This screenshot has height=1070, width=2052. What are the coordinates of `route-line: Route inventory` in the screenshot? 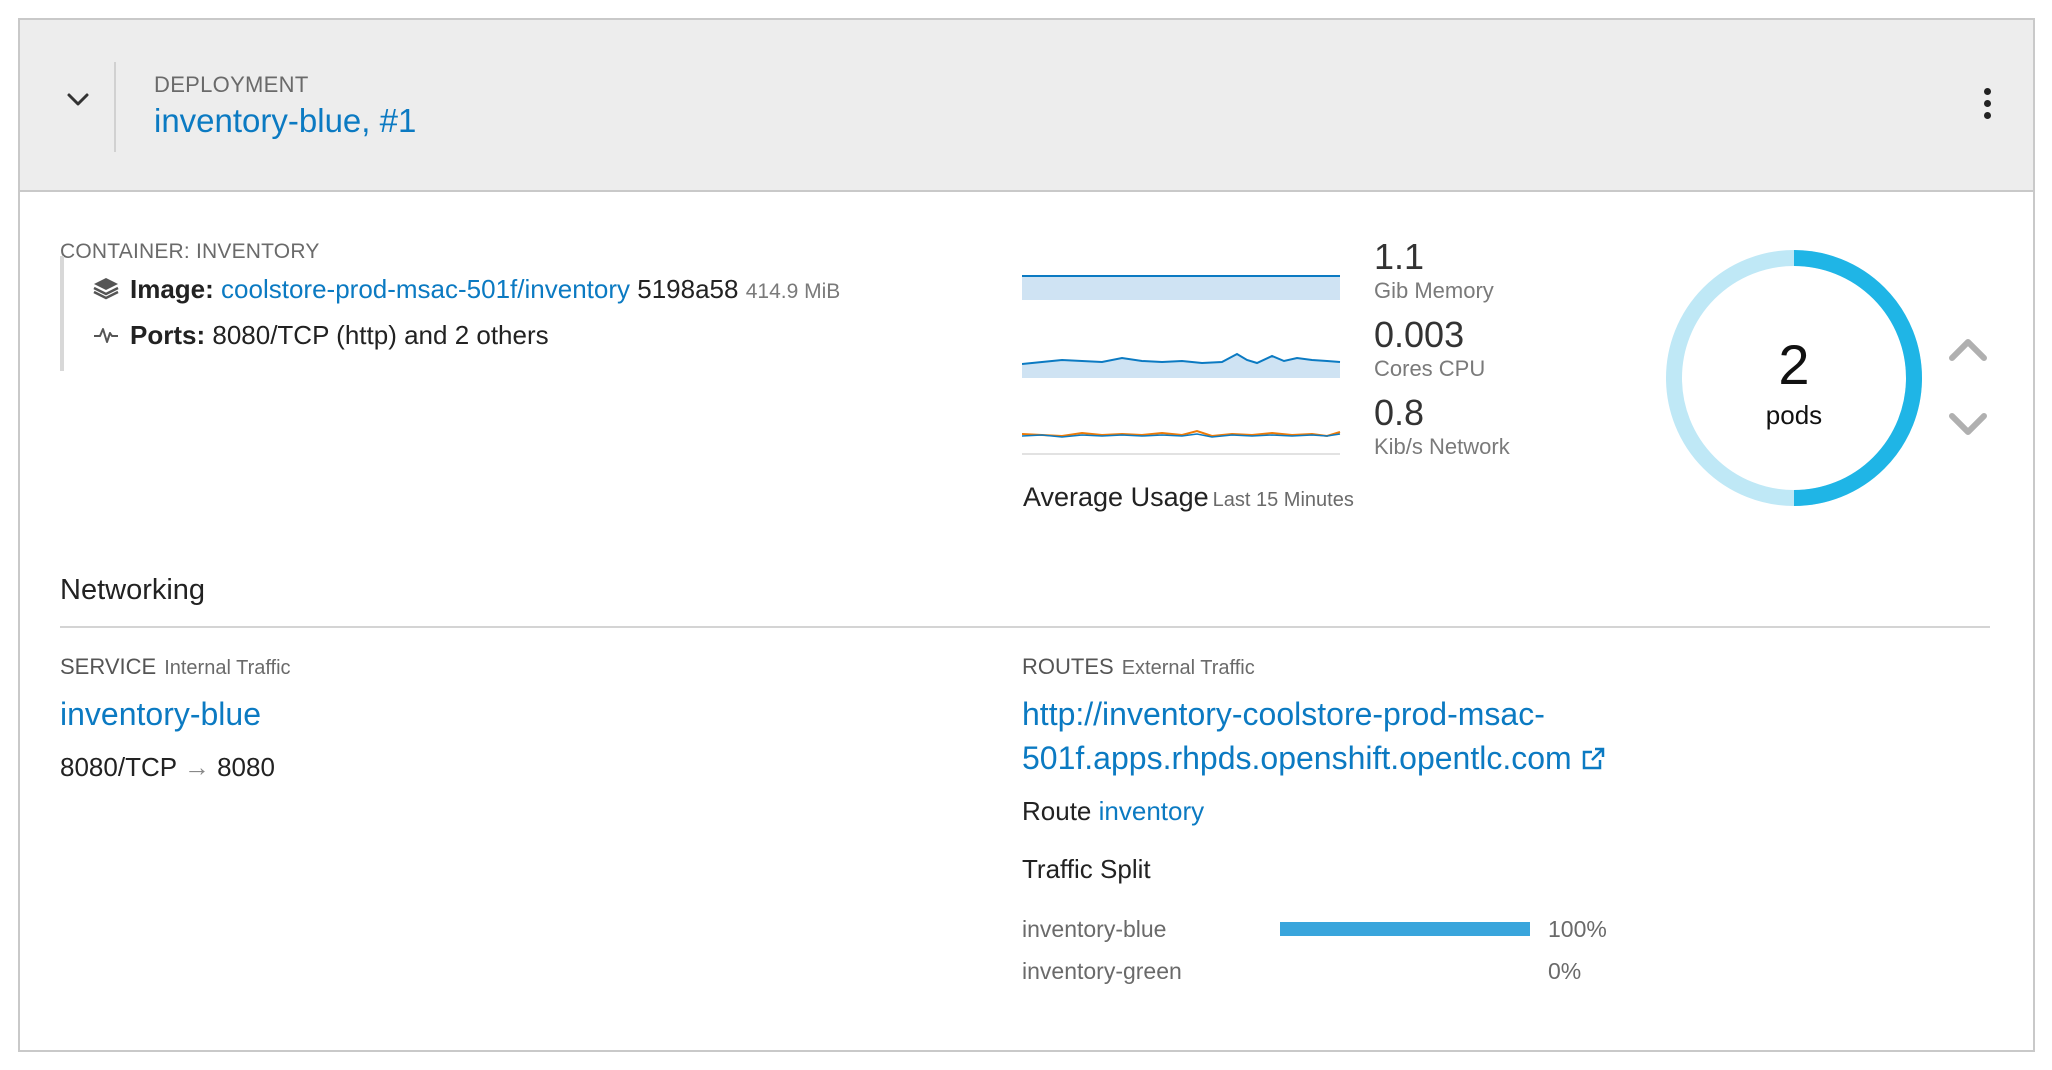 It's located at (1113, 811).